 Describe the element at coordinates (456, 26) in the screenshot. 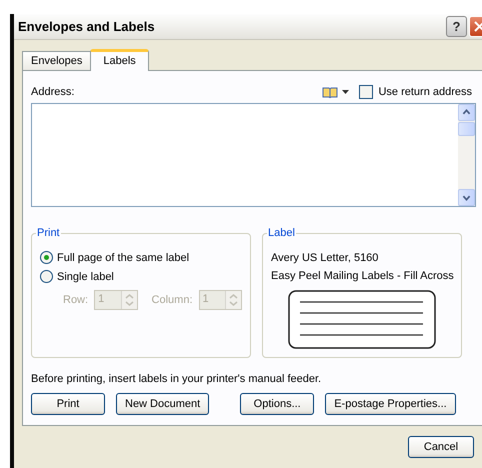

I see `help-button: ?` at that location.